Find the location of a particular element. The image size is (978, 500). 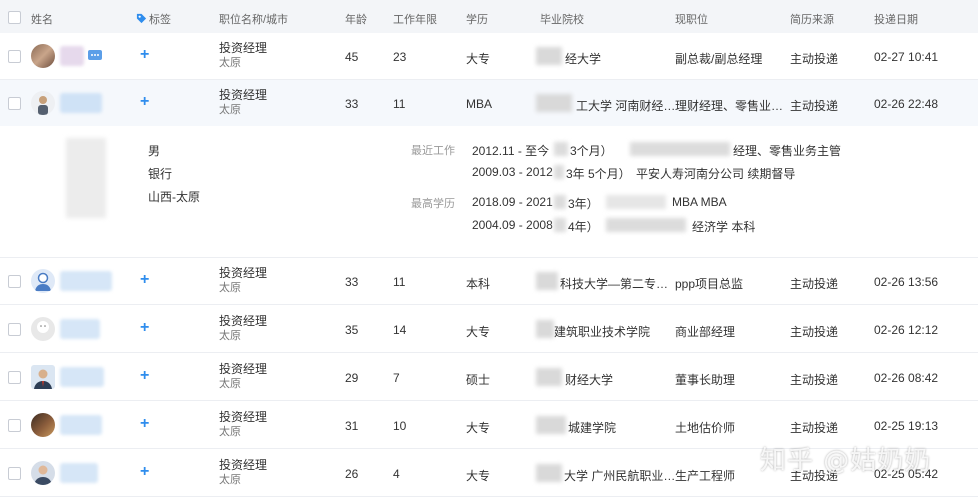

current-position-cell: 商业部经理 is located at coordinates (705, 332).